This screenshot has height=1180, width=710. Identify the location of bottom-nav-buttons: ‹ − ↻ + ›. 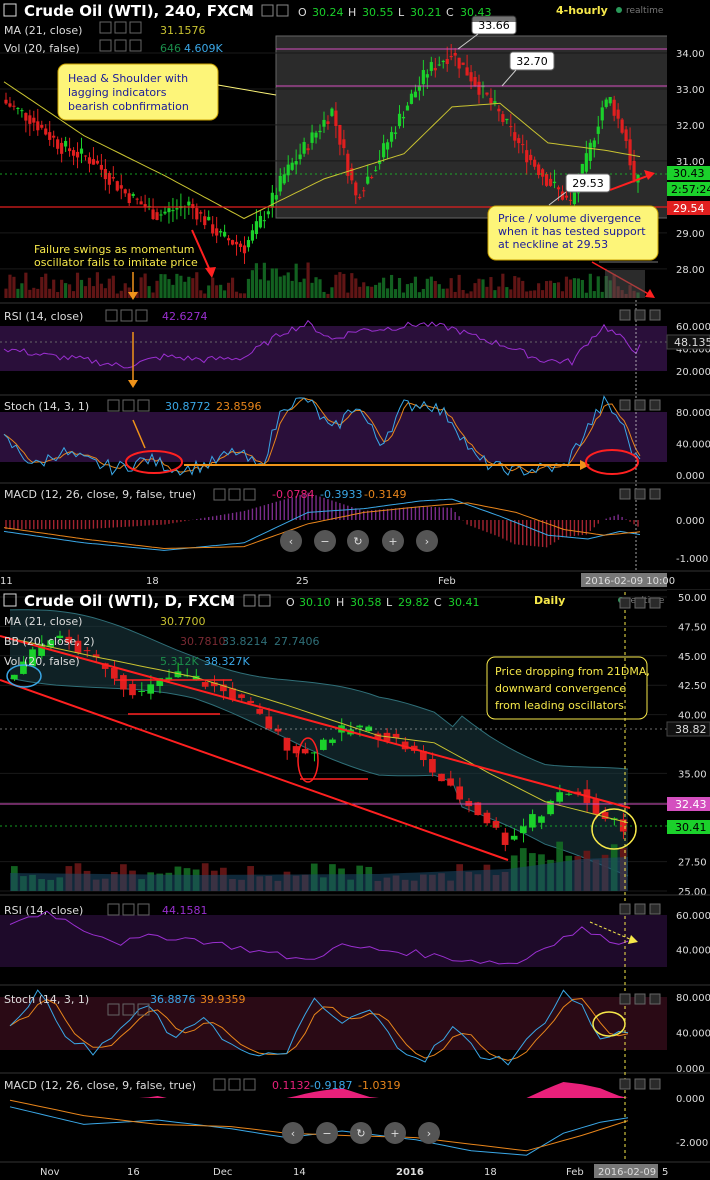
(361, 1133).